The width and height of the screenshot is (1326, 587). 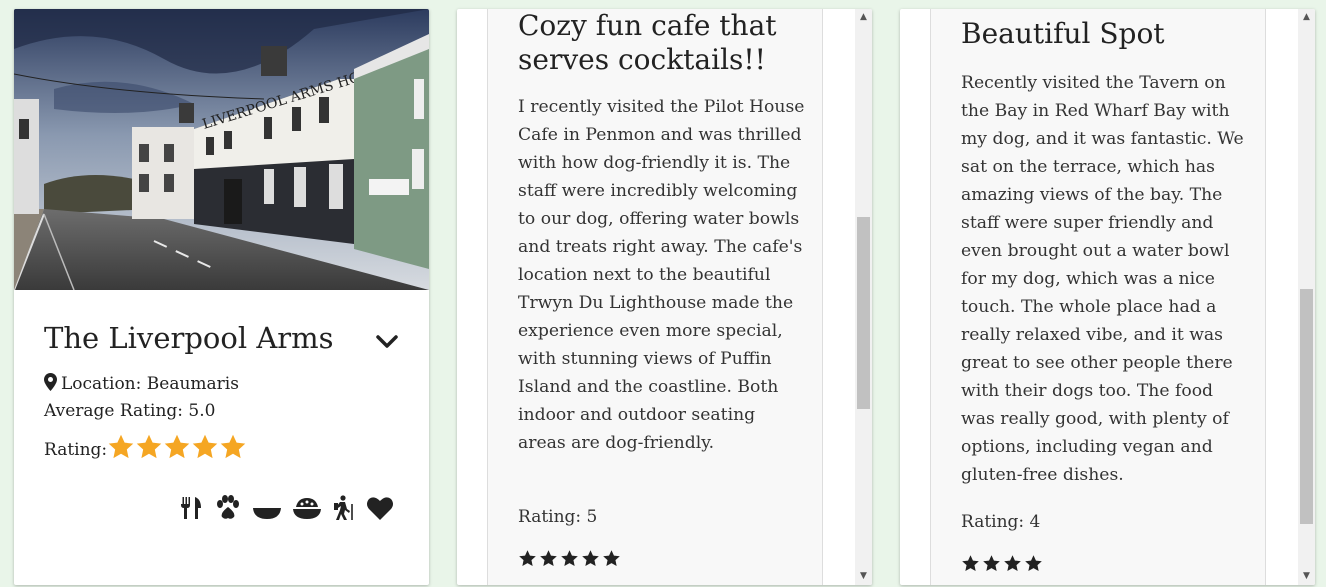 I want to click on review-rating-2: Rating: 4, so click(x=1001, y=522).